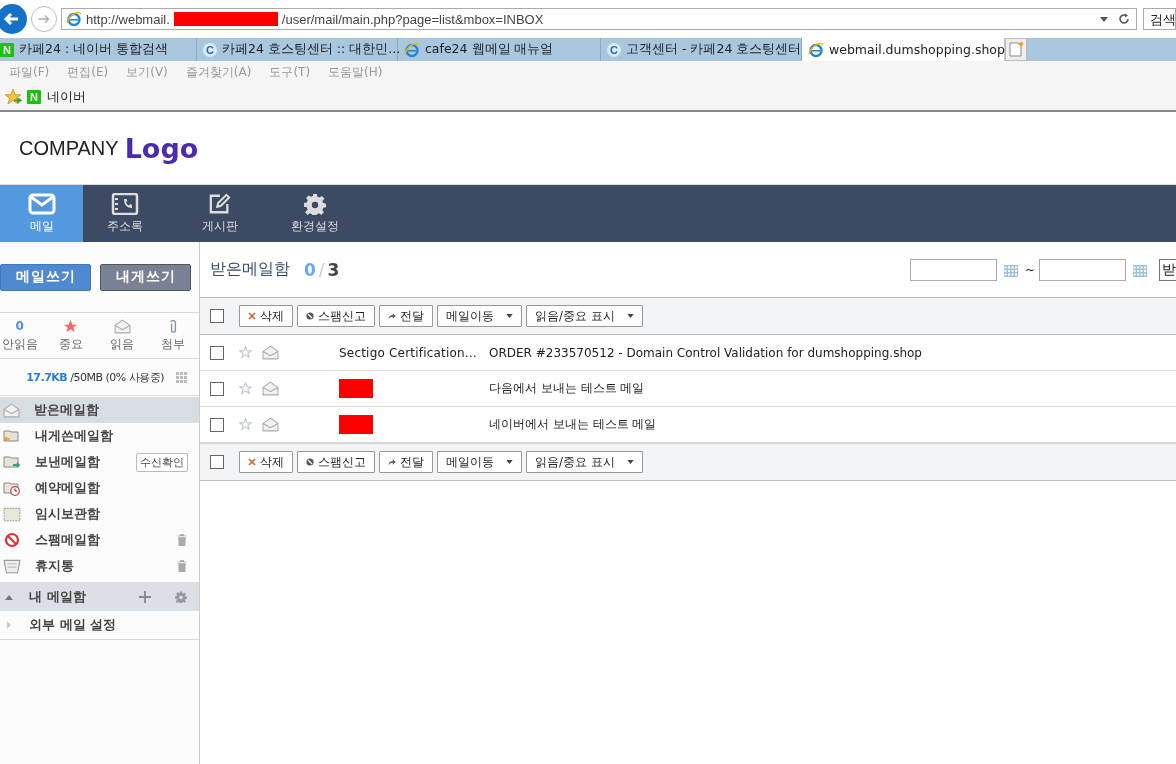 The height and width of the screenshot is (764, 1176). I want to click on storage-usage: 17.7KB /50MB (0% 사용중), so click(95, 377).